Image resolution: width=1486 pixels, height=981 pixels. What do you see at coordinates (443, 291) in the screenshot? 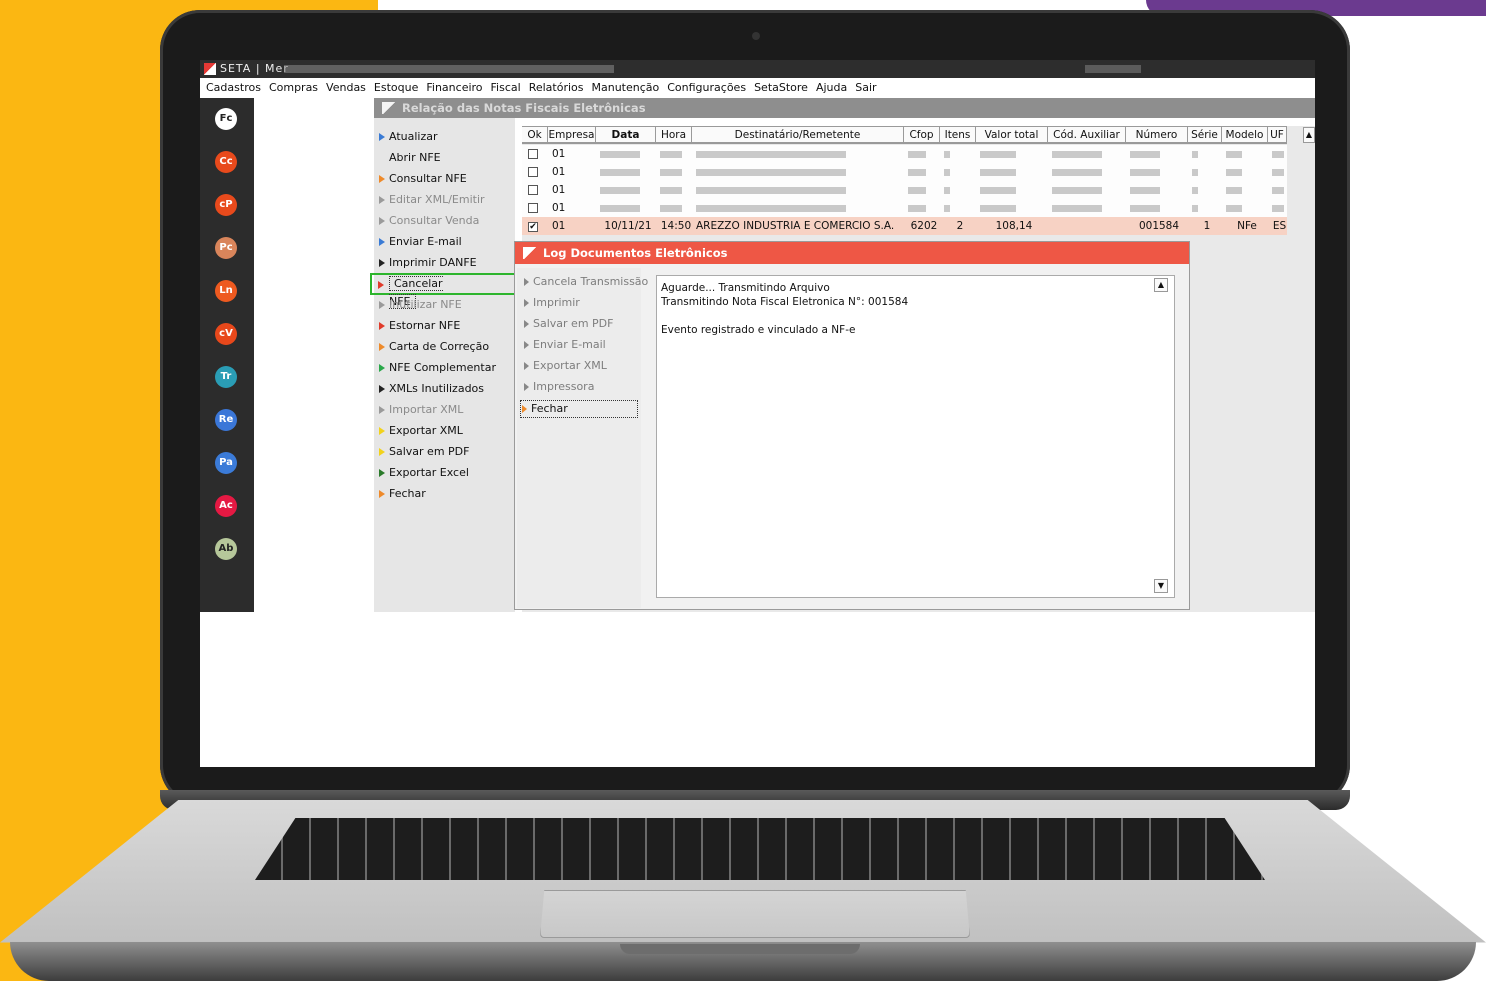
I see `action-cancelar-nfe: Cancelar NFE` at bounding box center [443, 291].